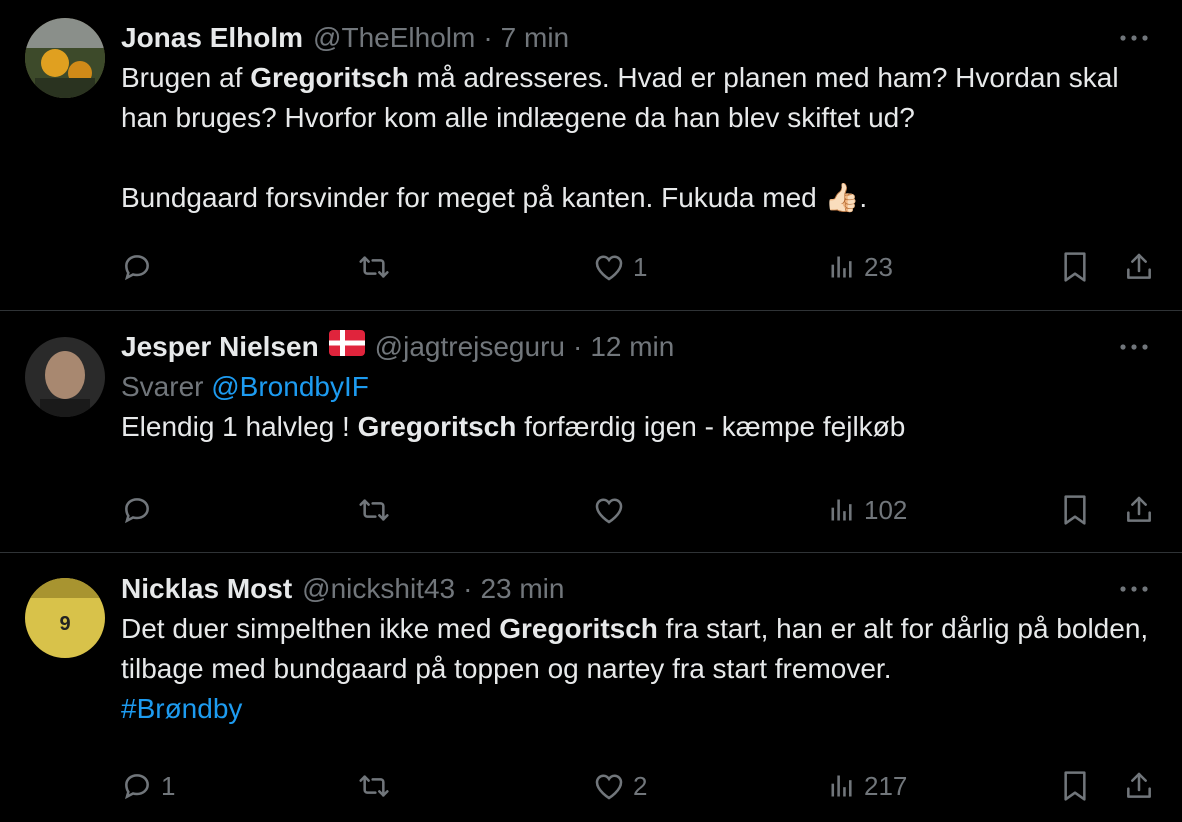  What do you see at coordinates (637, 589) in the screenshot?
I see `tweet-header: Nicklas Most @nickshit43 · 23 min` at bounding box center [637, 589].